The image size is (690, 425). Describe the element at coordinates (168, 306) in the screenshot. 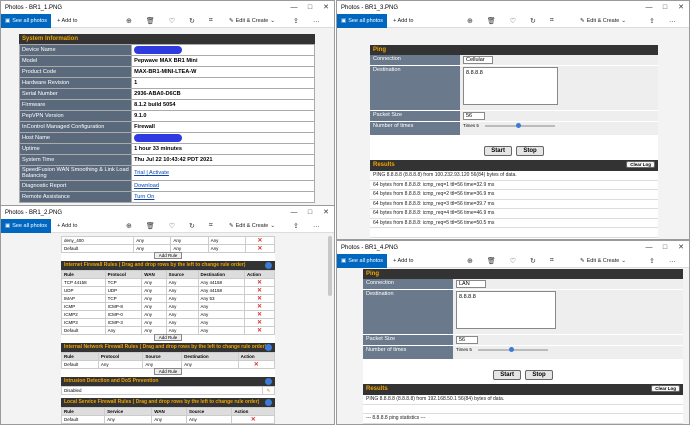

I see `table-row: ICMP ICMP-8 Any Any Any ✕` at that location.